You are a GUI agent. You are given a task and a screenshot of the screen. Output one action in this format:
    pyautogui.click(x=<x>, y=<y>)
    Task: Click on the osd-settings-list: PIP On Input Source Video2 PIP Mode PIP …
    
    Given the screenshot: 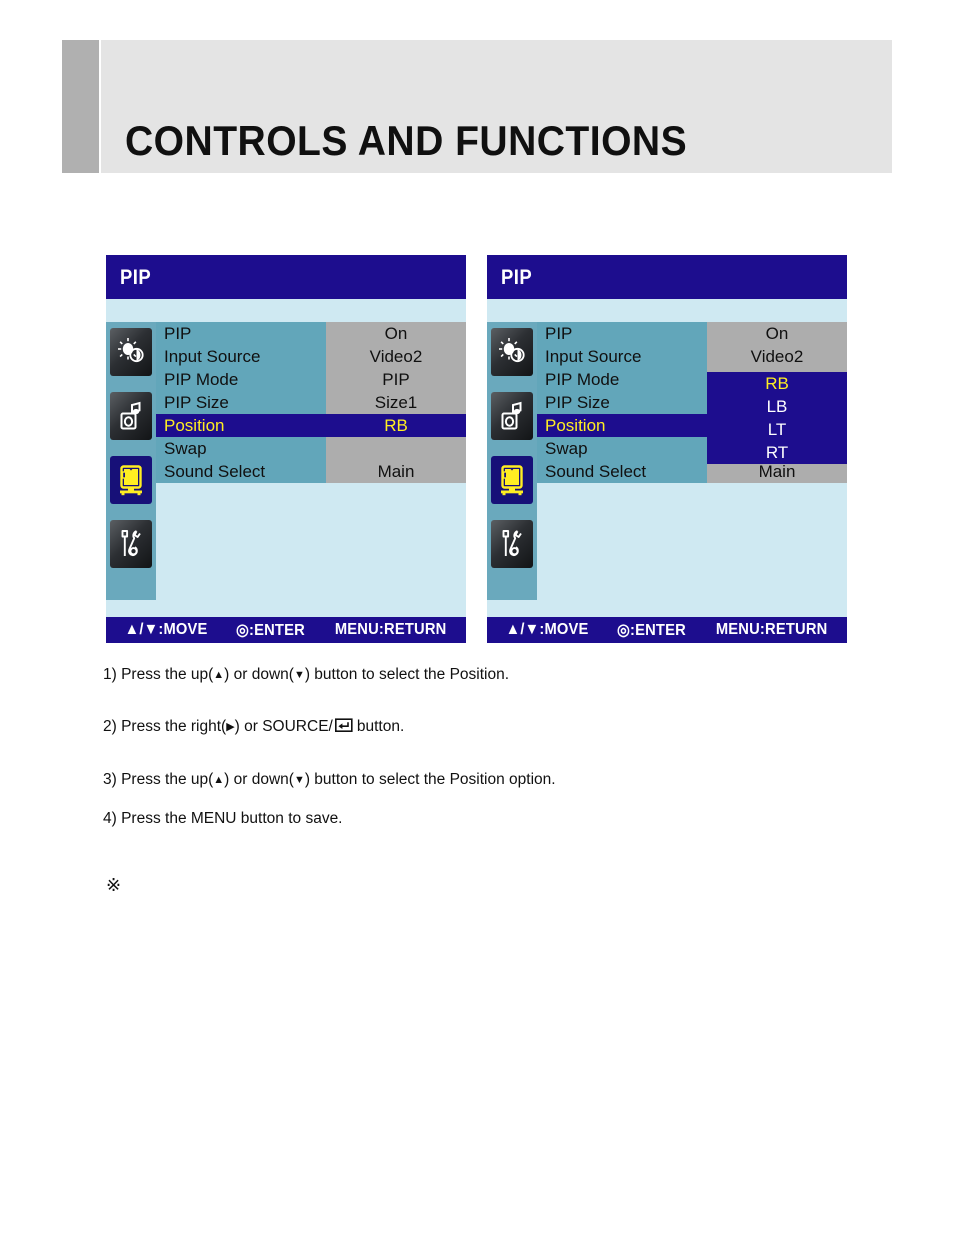 What is the action you would take?
    pyautogui.click(x=311, y=402)
    